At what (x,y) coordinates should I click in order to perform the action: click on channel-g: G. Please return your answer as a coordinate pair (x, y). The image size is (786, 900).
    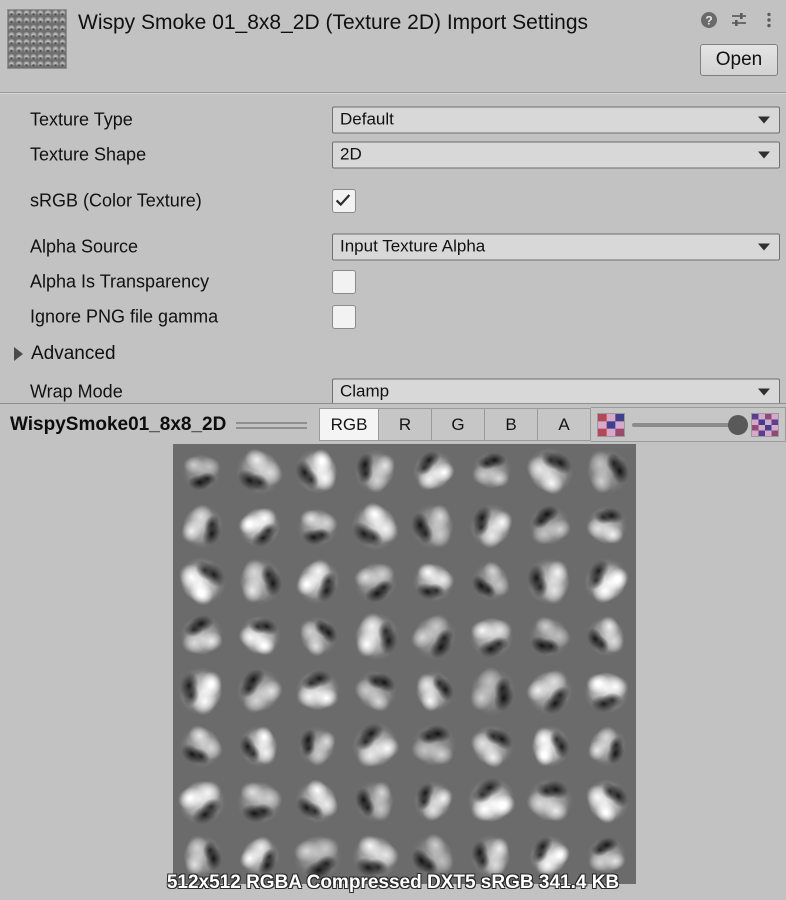
    Looking at the image, I should click on (457, 424).